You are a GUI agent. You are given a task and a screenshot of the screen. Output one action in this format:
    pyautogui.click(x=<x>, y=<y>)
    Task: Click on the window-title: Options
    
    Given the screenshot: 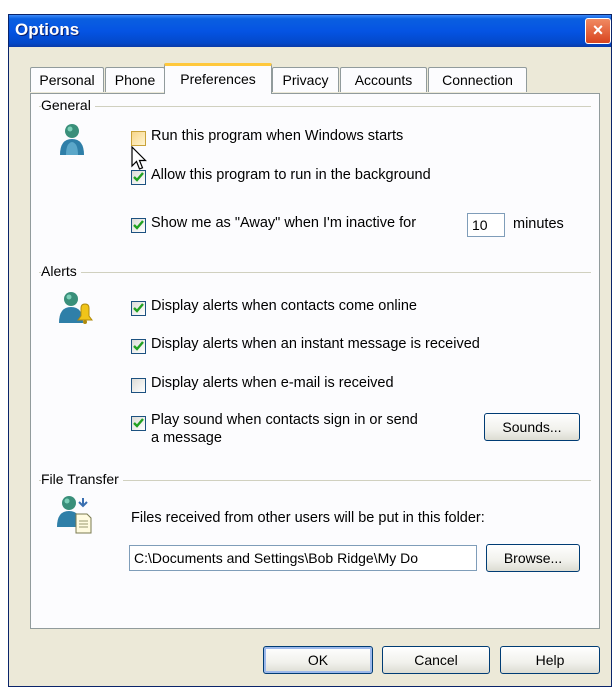 What is the action you would take?
    pyautogui.click(x=47, y=29)
    